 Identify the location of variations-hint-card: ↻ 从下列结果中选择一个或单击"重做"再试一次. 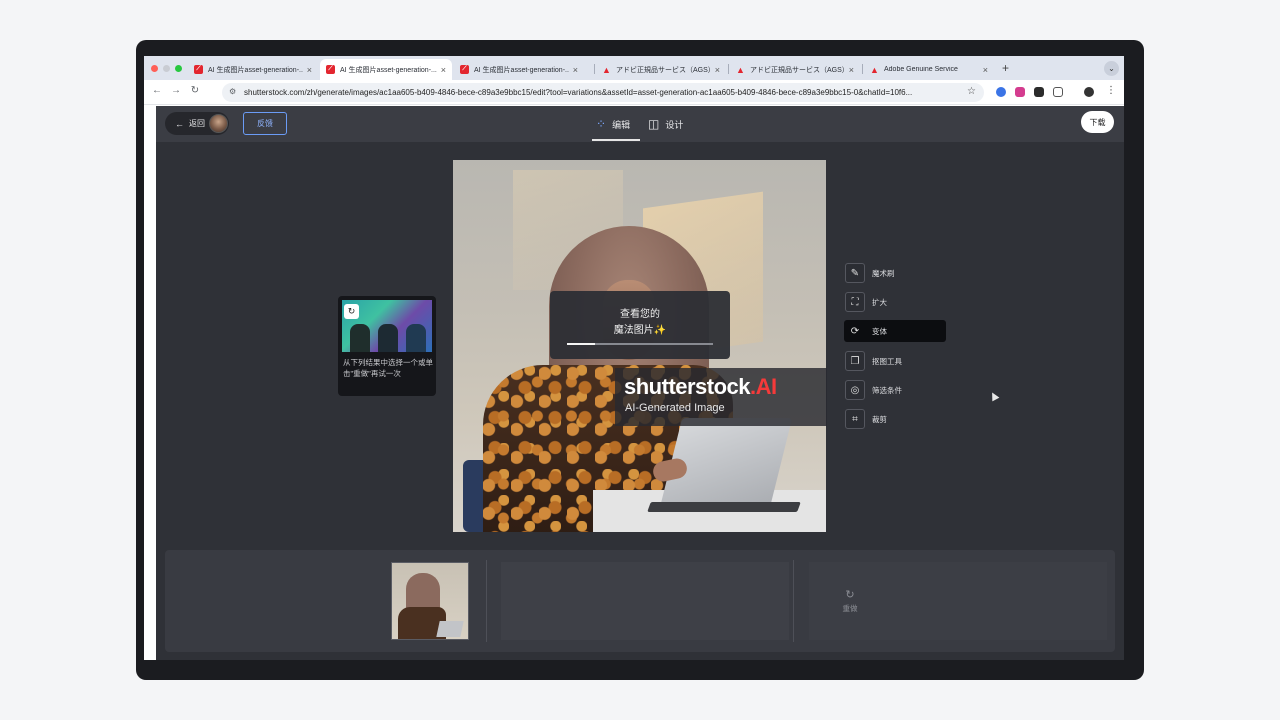
(387, 346).